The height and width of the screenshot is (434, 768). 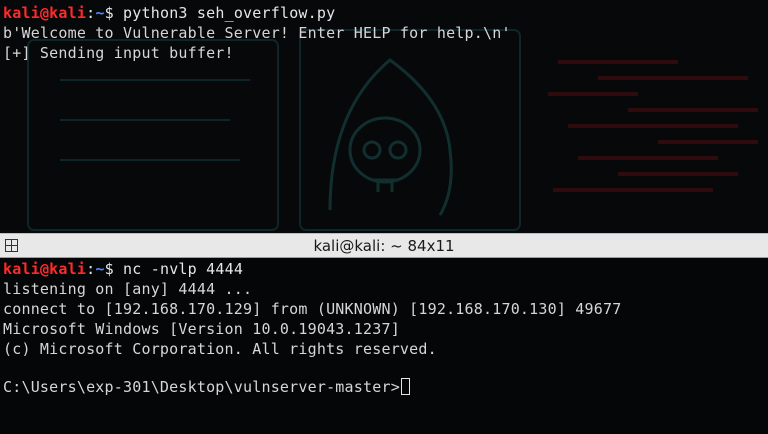 I want to click on top-prompt-line: kali@kali:~$ python3 seh_overflow.py, so click(x=169, y=13).